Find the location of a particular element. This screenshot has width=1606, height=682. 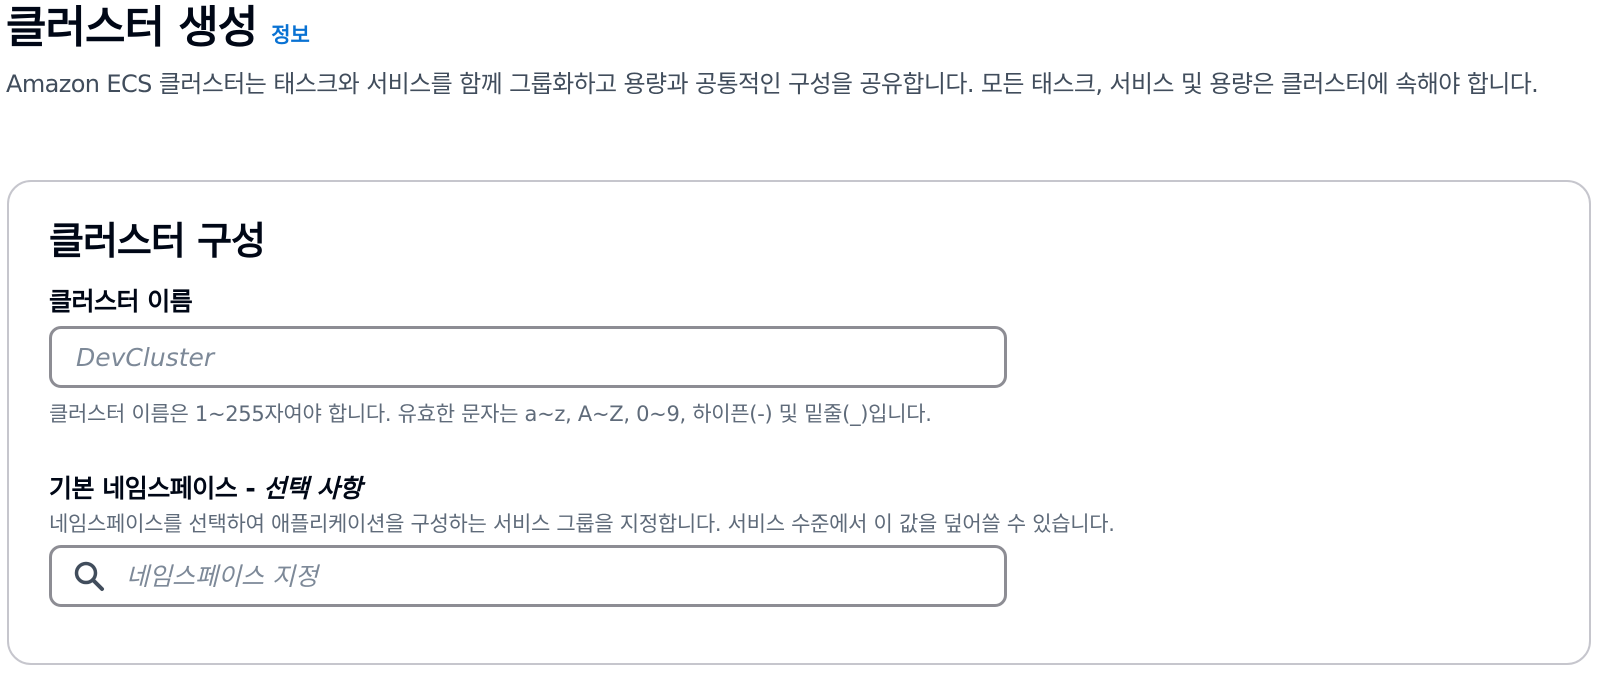

cluster-name-input is located at coordinates (528, 357).